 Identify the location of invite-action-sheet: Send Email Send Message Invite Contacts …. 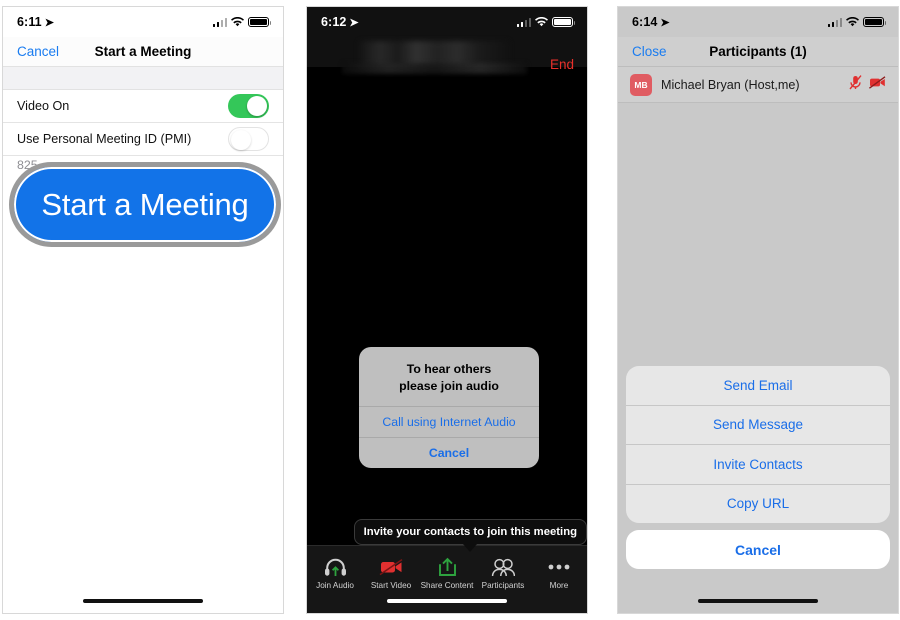
(758, 467).